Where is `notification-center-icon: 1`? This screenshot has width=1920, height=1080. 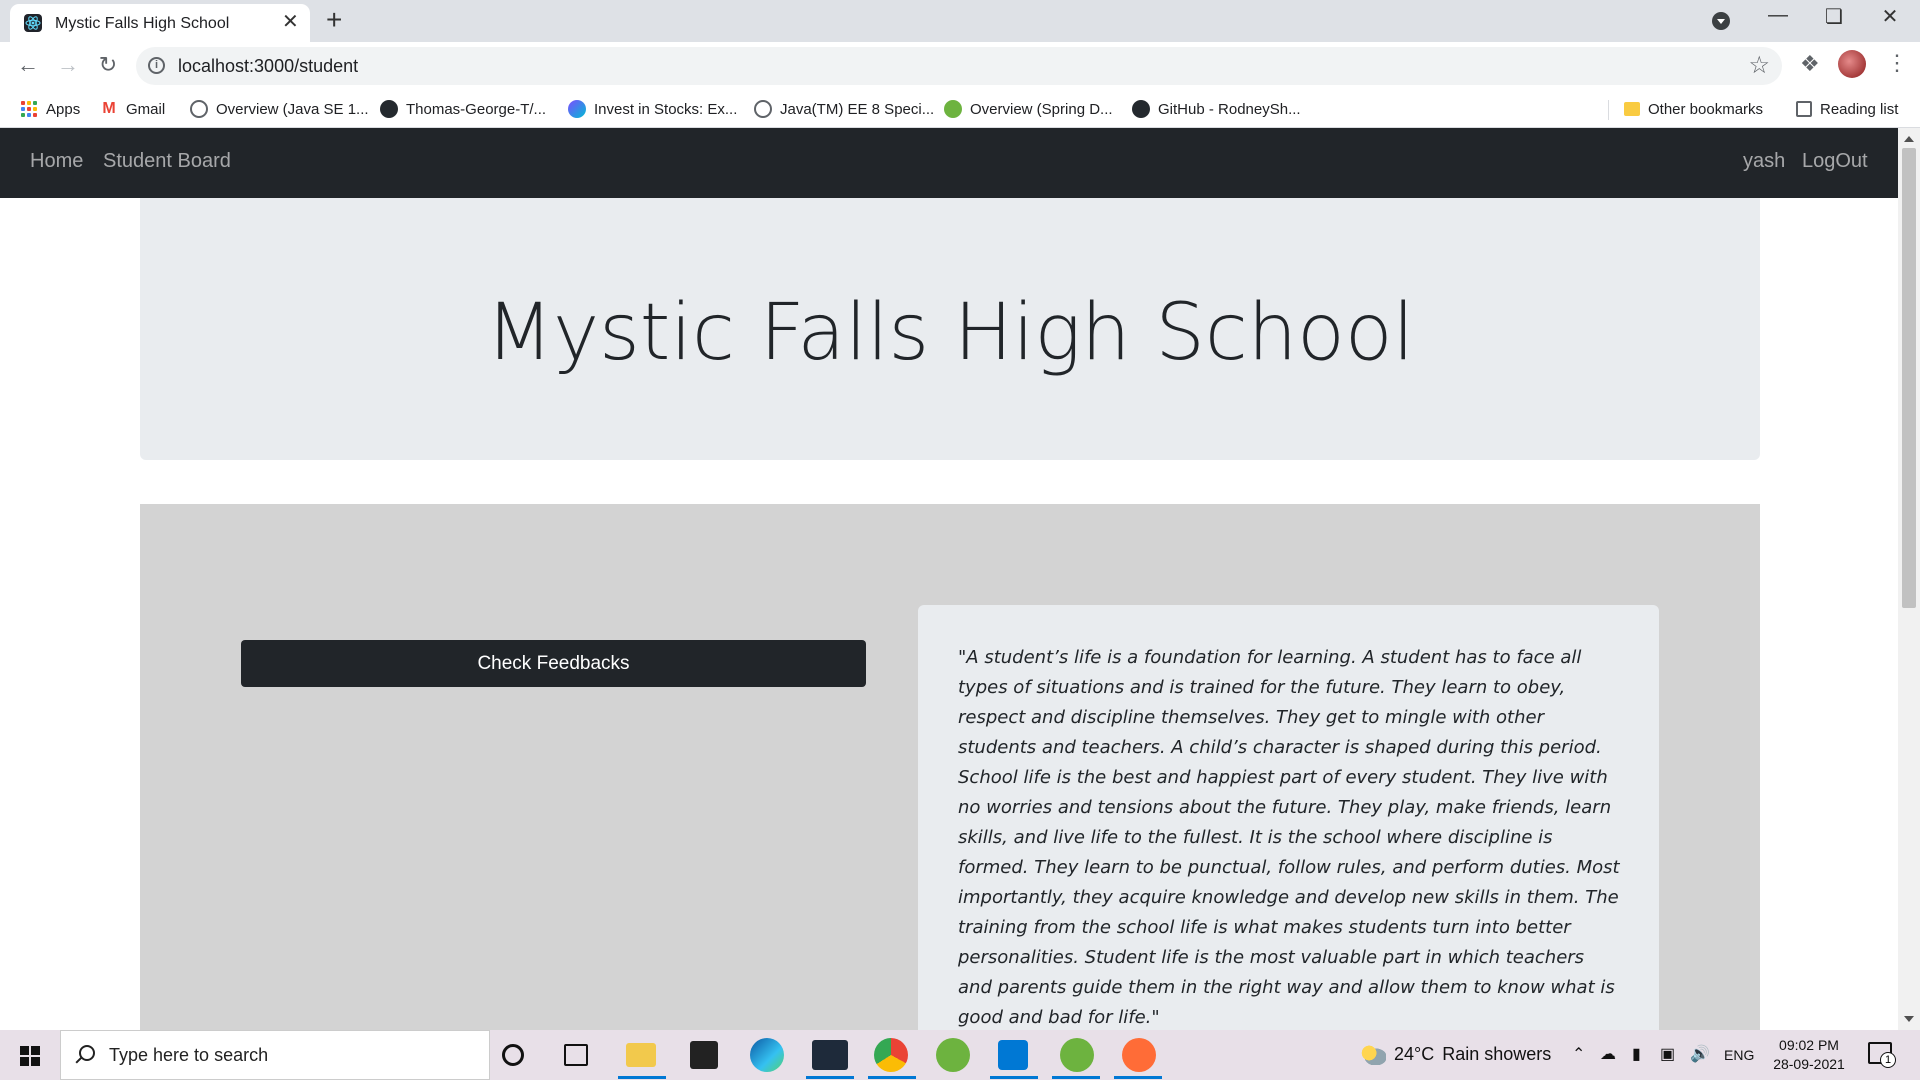
notification-center-icon: 1 is located at coordinates (1882, 1055).